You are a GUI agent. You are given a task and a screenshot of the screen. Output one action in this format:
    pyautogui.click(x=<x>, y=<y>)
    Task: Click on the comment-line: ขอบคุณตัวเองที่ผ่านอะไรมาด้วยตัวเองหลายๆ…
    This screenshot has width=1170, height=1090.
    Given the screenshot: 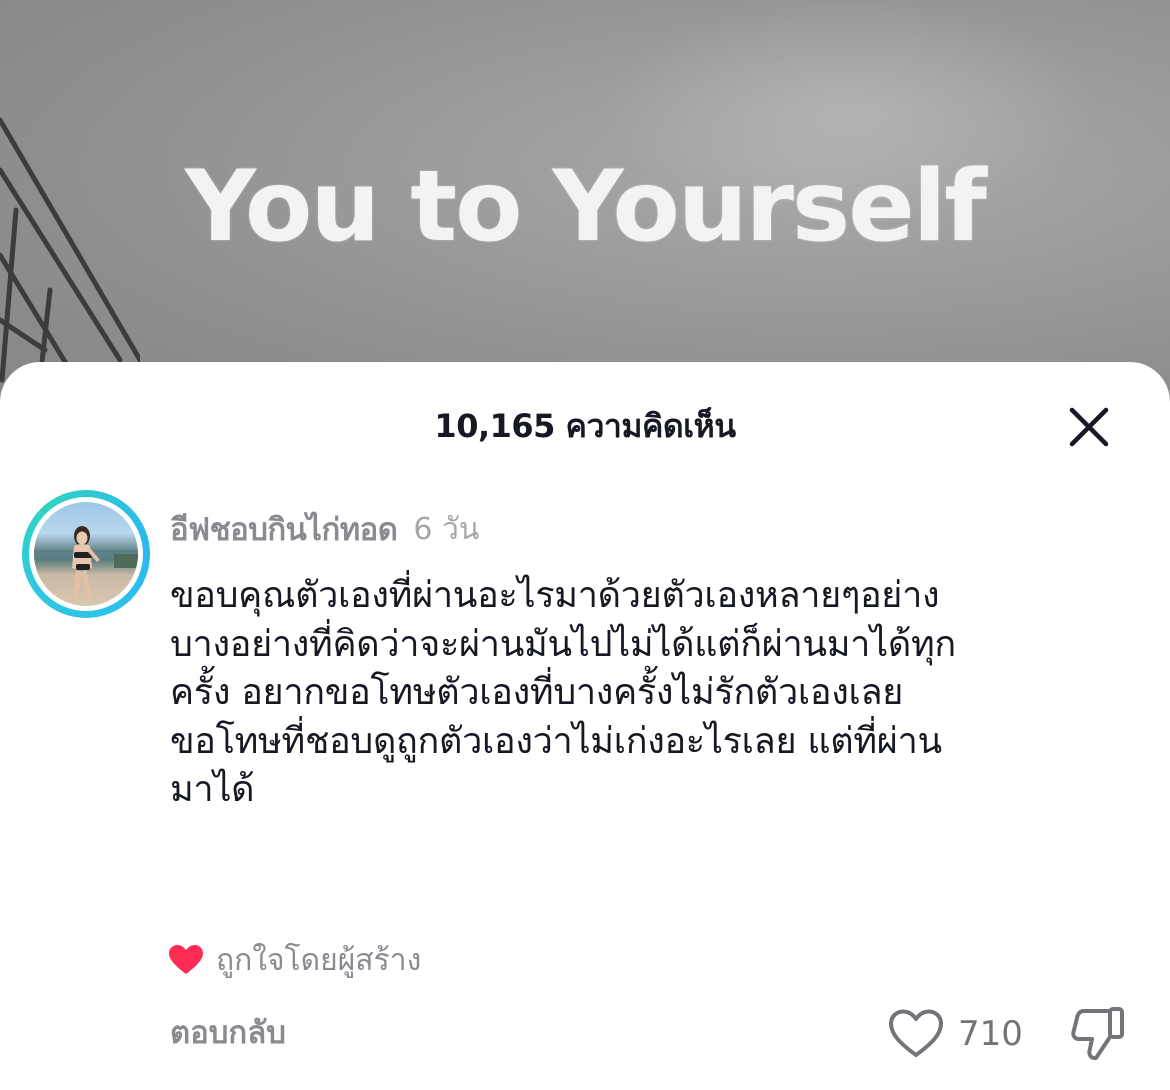 What is the action you would take?
    pyautogui.click(x=555, y=595)
    